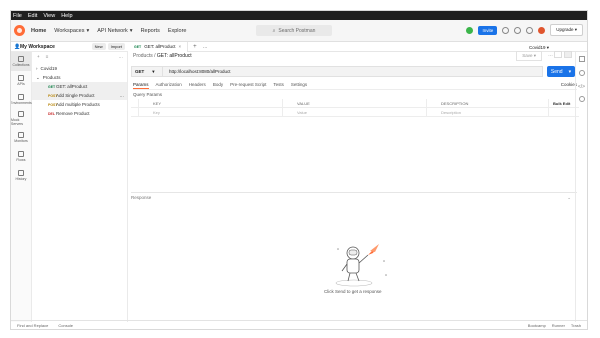 This screenshot has height=338, width=600. Describe the element at coordinates (529, 56) in the screenshot. I see `save-button: Save ▾` at that location.